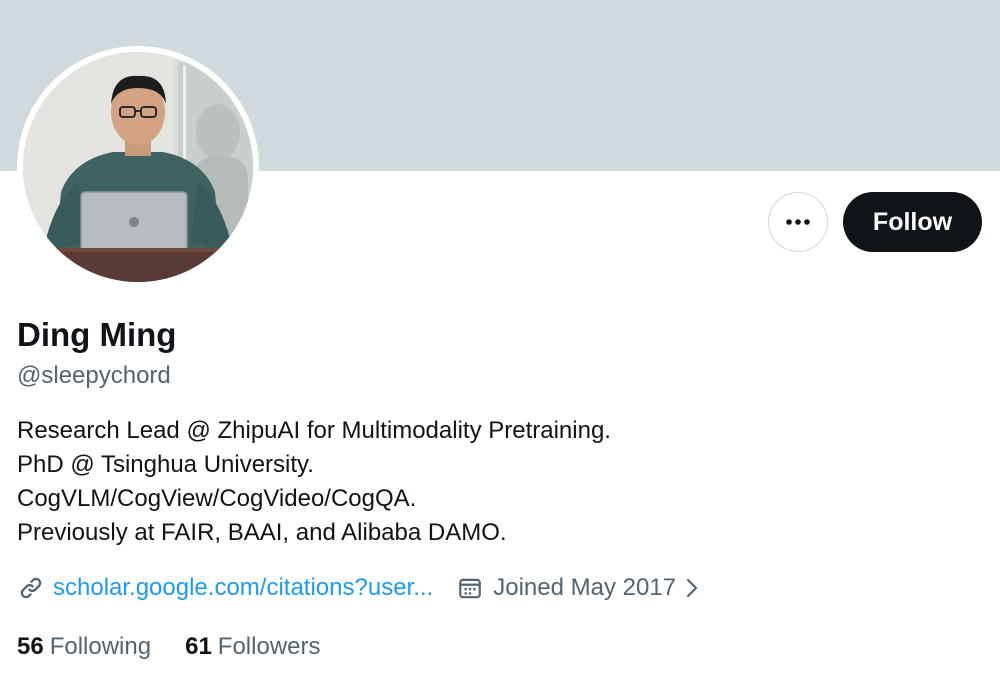 Image resolution: width=1000 pixels, height=680 pixels. I want to click on more-options-button, so click(798, 222).